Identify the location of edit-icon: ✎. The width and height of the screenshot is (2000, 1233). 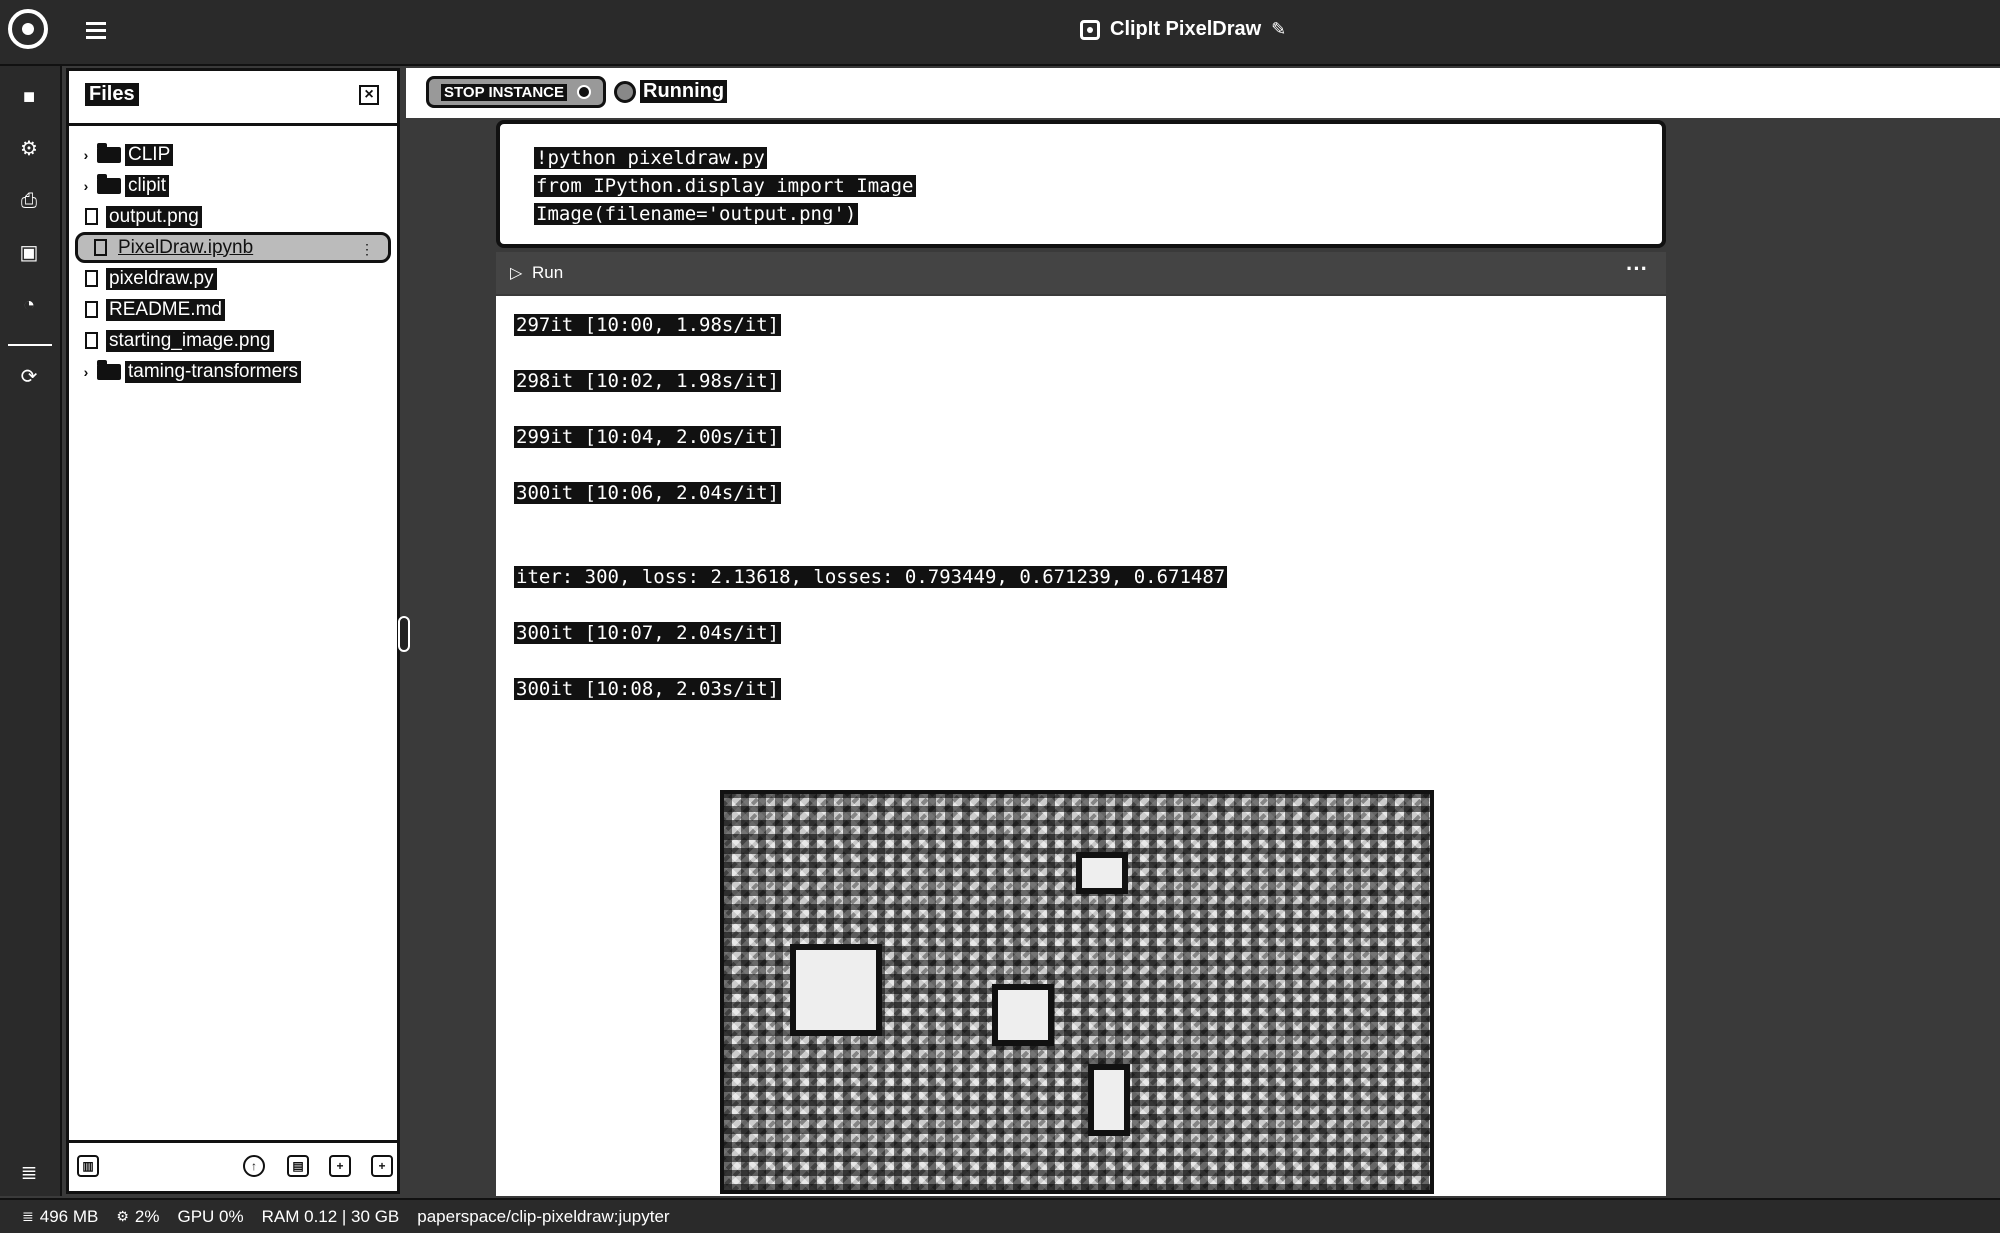
(1278, 29).